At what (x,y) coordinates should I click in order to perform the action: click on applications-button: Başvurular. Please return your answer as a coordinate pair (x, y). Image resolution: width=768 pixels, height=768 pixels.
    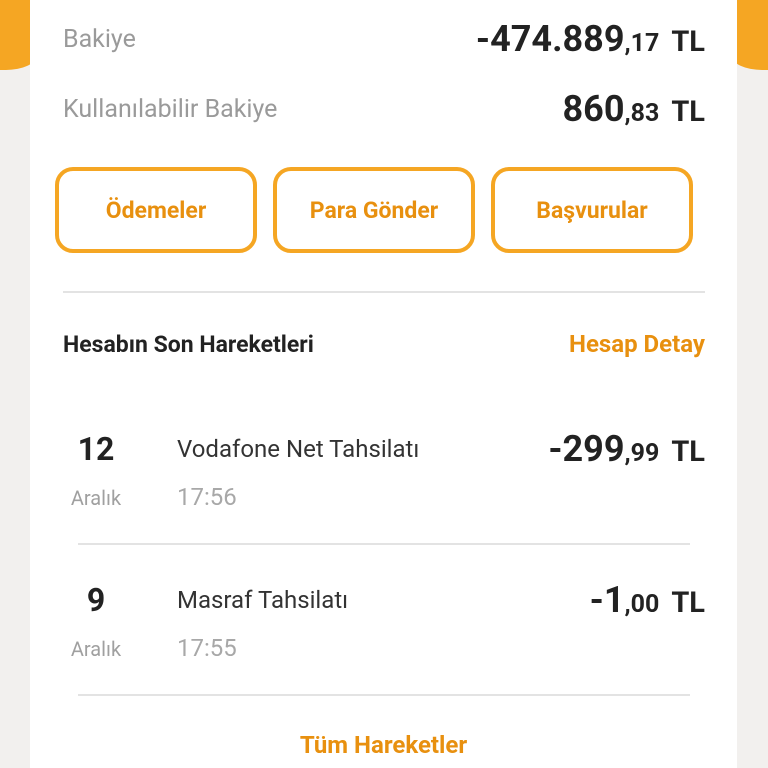
    Looking at the image, I should click on (592, 210).